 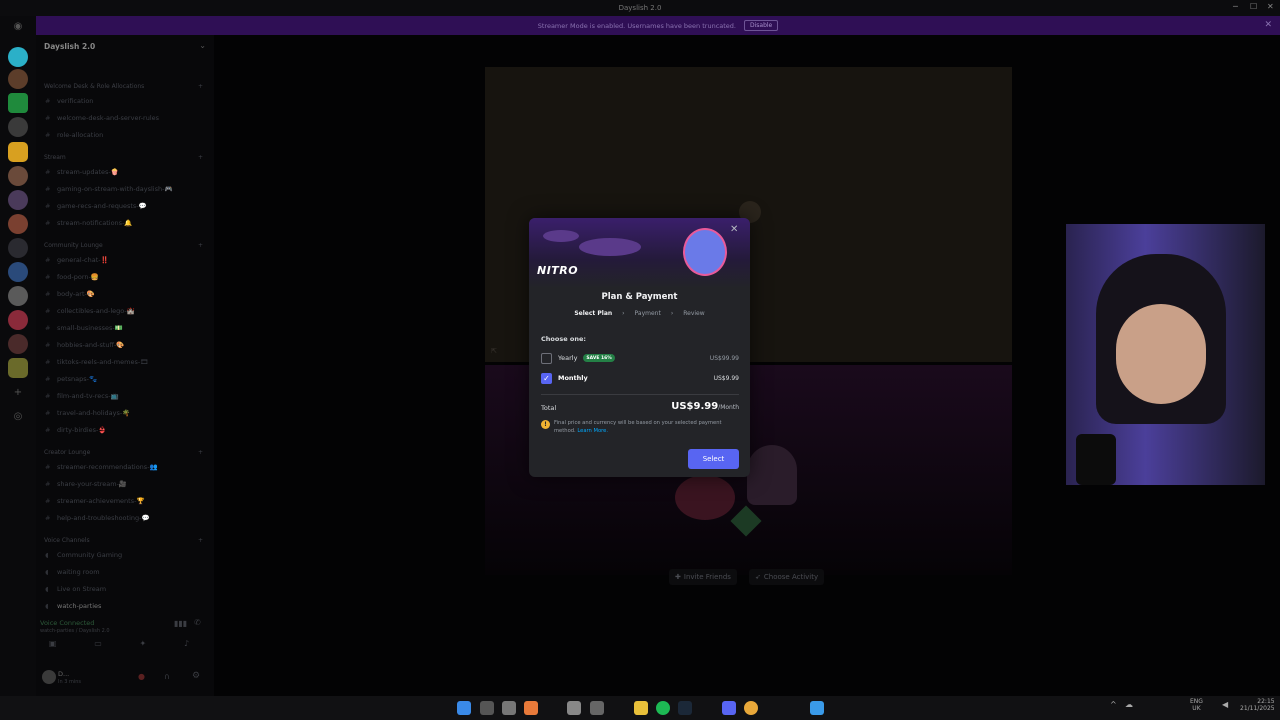 What do you see at coordinates (90, 311) in the screenshot?
I see `channel-item: # collectibles-and-lego-🏰` at bounding box center [90, 311].